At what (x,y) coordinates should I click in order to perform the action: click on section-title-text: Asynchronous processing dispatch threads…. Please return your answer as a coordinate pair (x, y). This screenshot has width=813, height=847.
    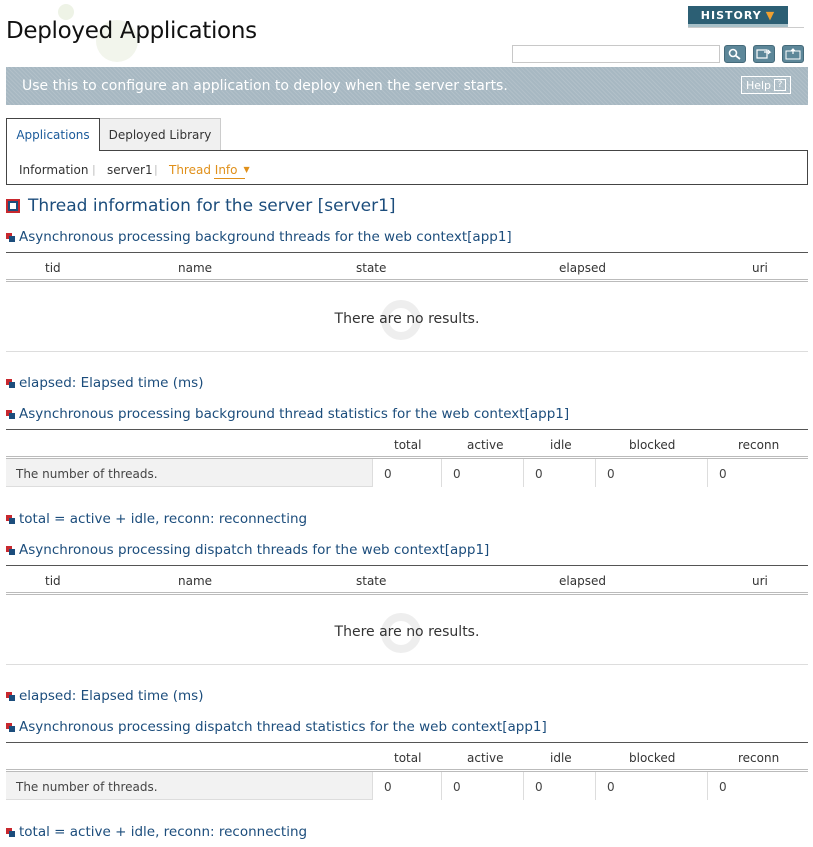
    Looking at the image, I should click on (254, 550).